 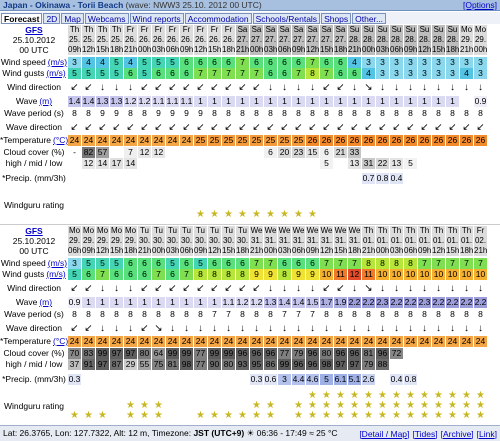 What do you see at coordinates (52, 18) in the screenshot?
I see `tab-2d: 2D` at bounding box center [52, 18].